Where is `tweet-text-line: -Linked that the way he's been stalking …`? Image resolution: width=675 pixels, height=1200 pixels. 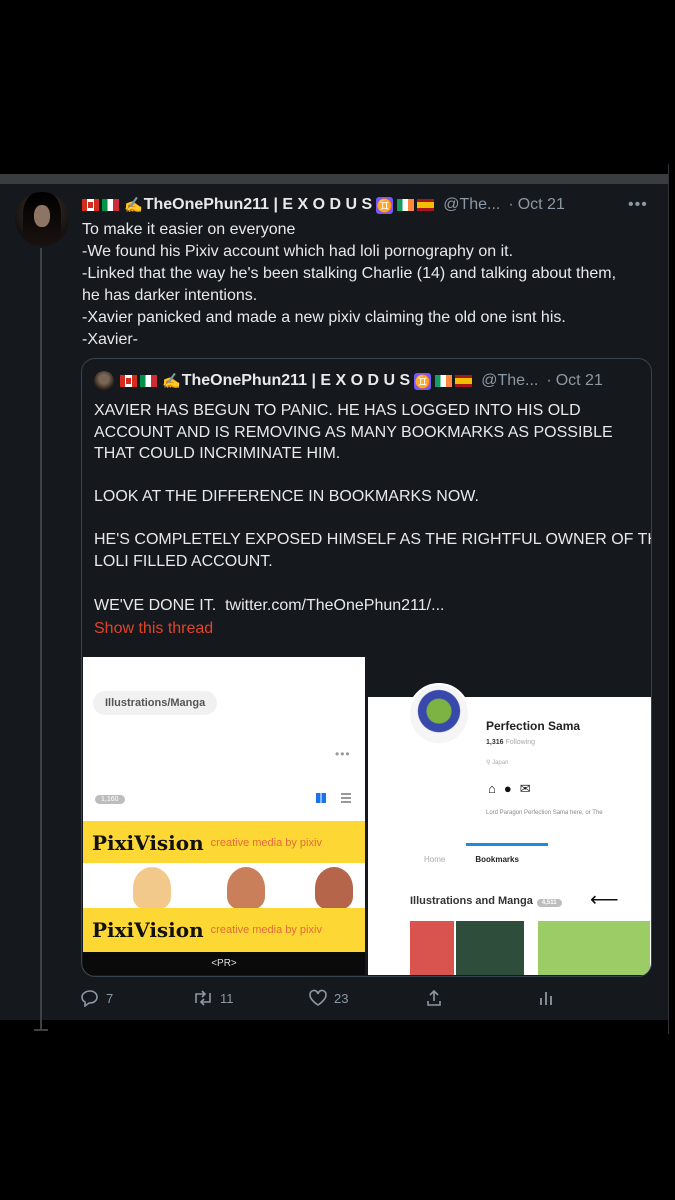
tweet-text-line: -Linked that the way he's been stalking … is located at coordinates (349, 273).